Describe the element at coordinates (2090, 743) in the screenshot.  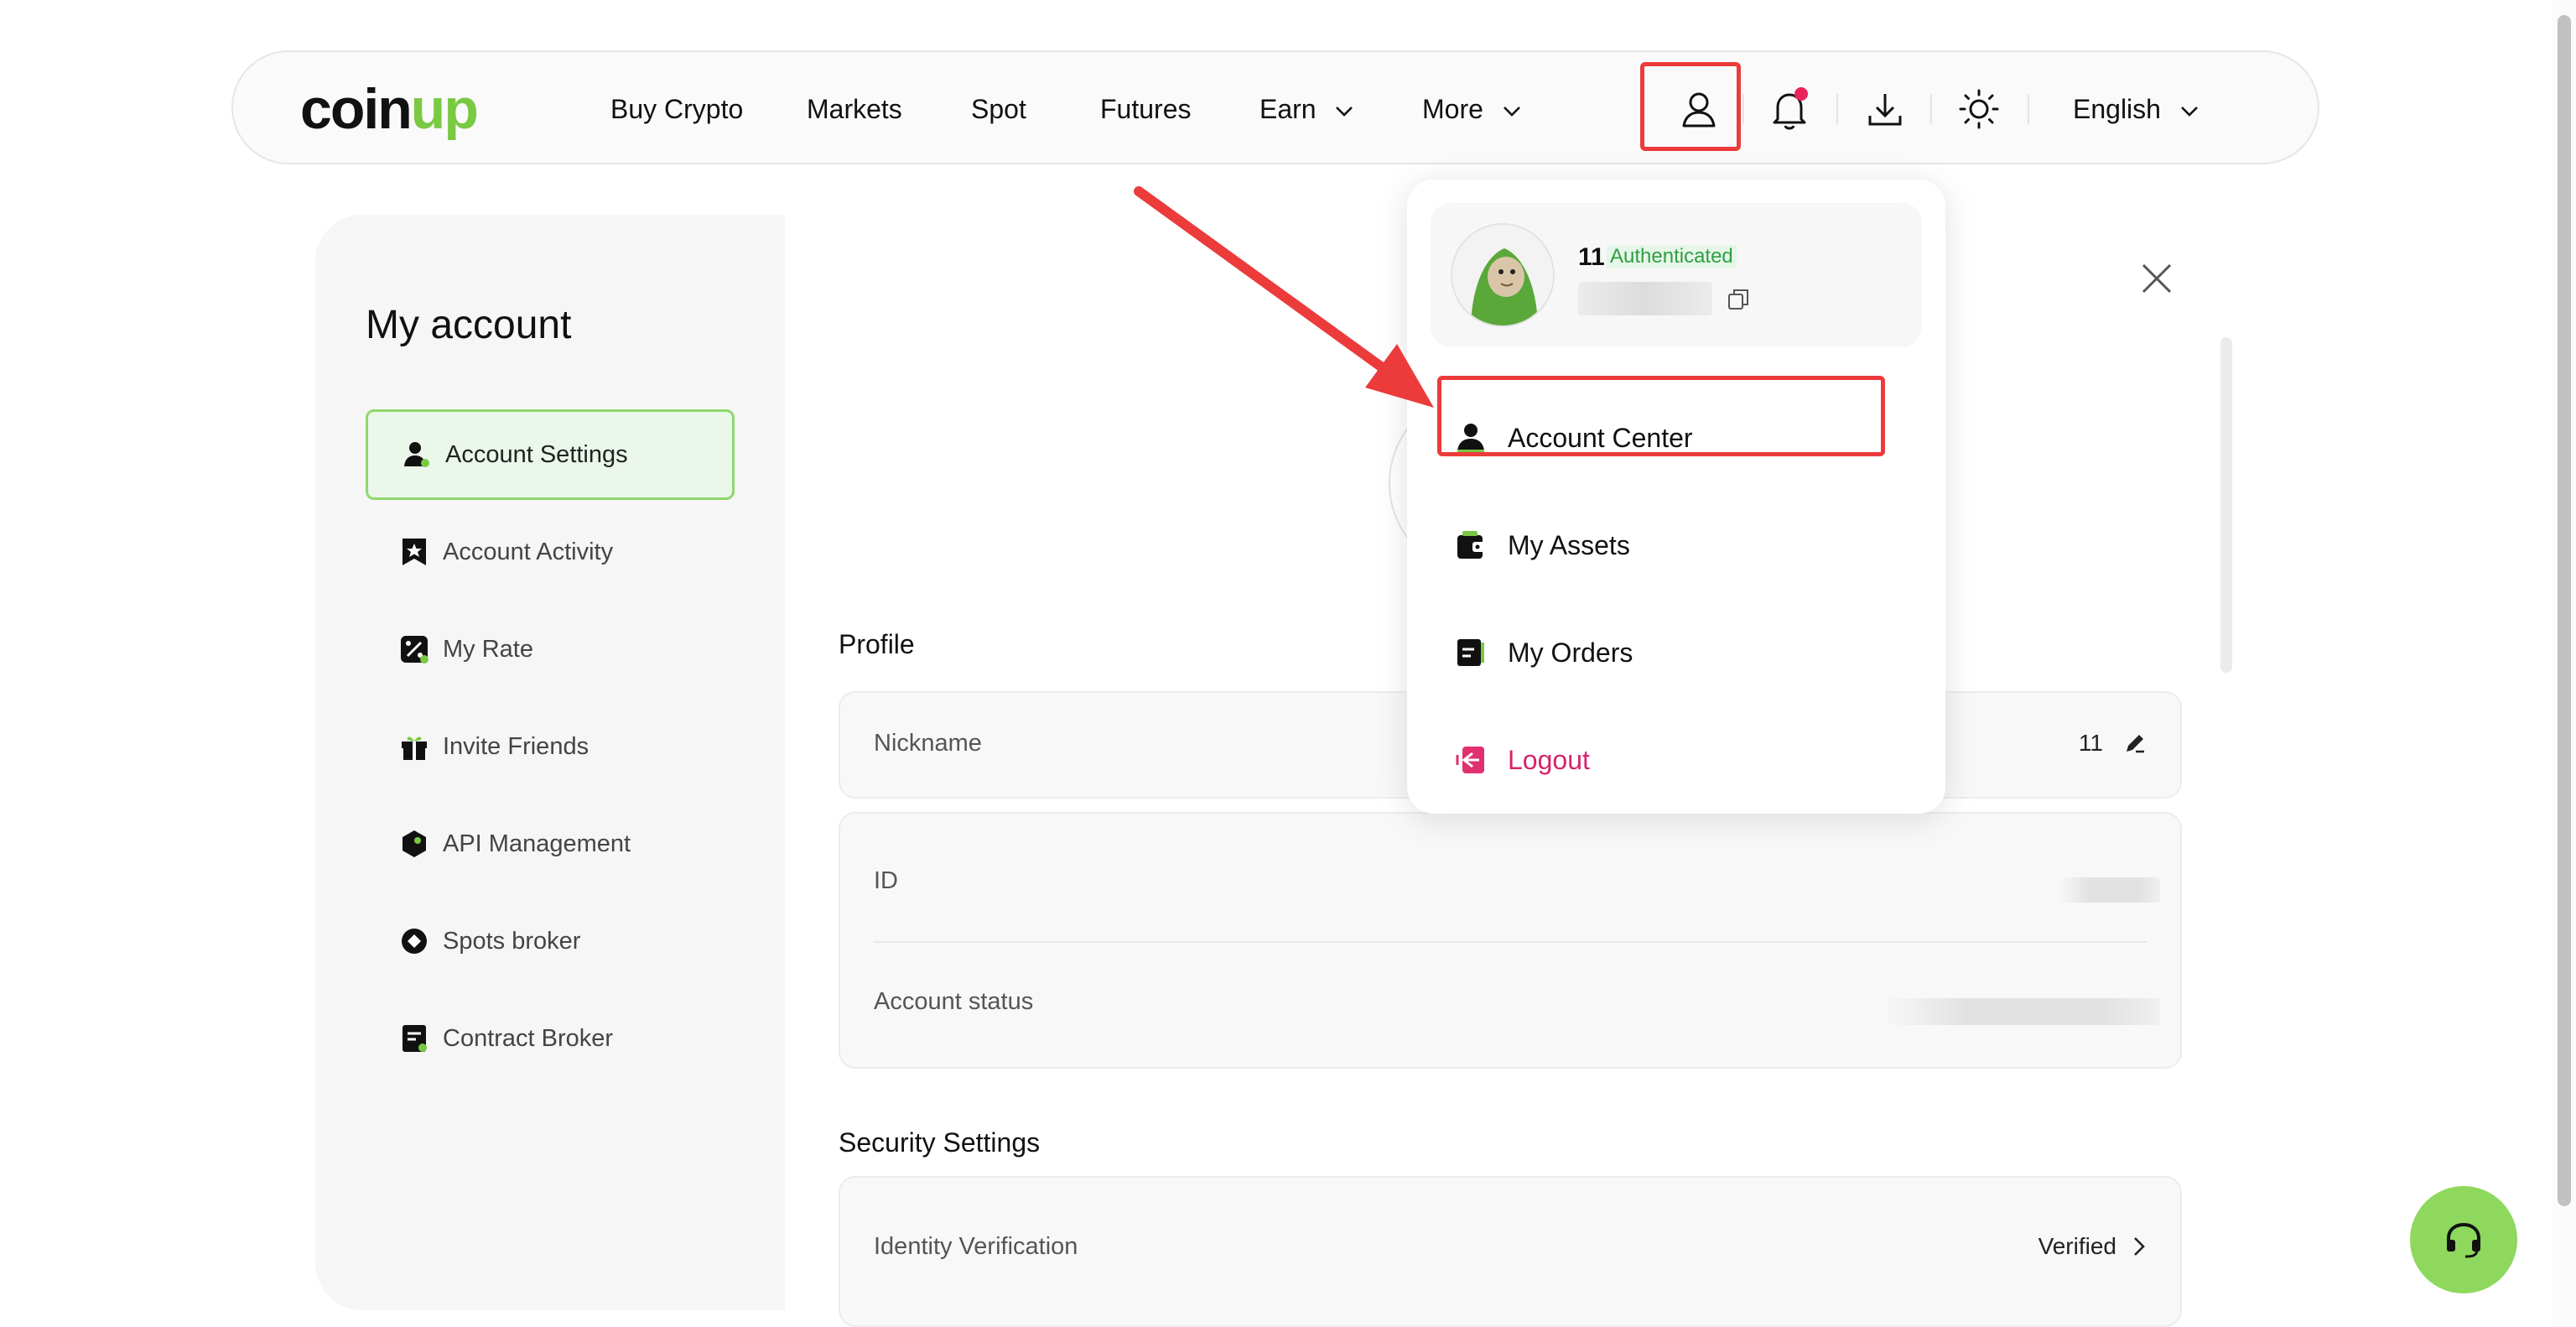
I see `nickname-value: 11` at that location.